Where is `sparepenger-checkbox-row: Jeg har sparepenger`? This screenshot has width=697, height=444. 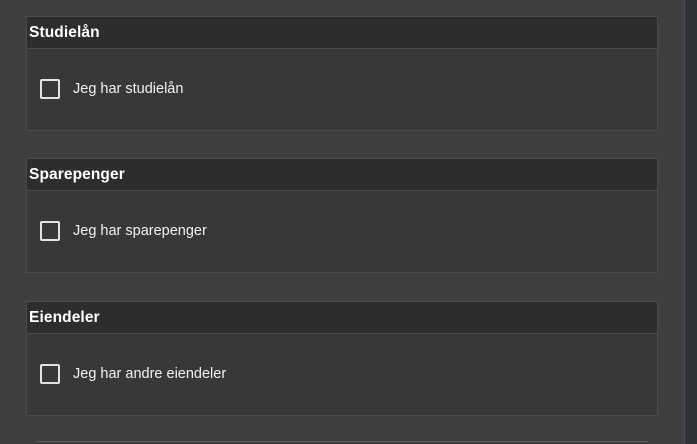
sparepenger-checkbox-row: Jeg har sparepenger is located at coordinates (123, 231).